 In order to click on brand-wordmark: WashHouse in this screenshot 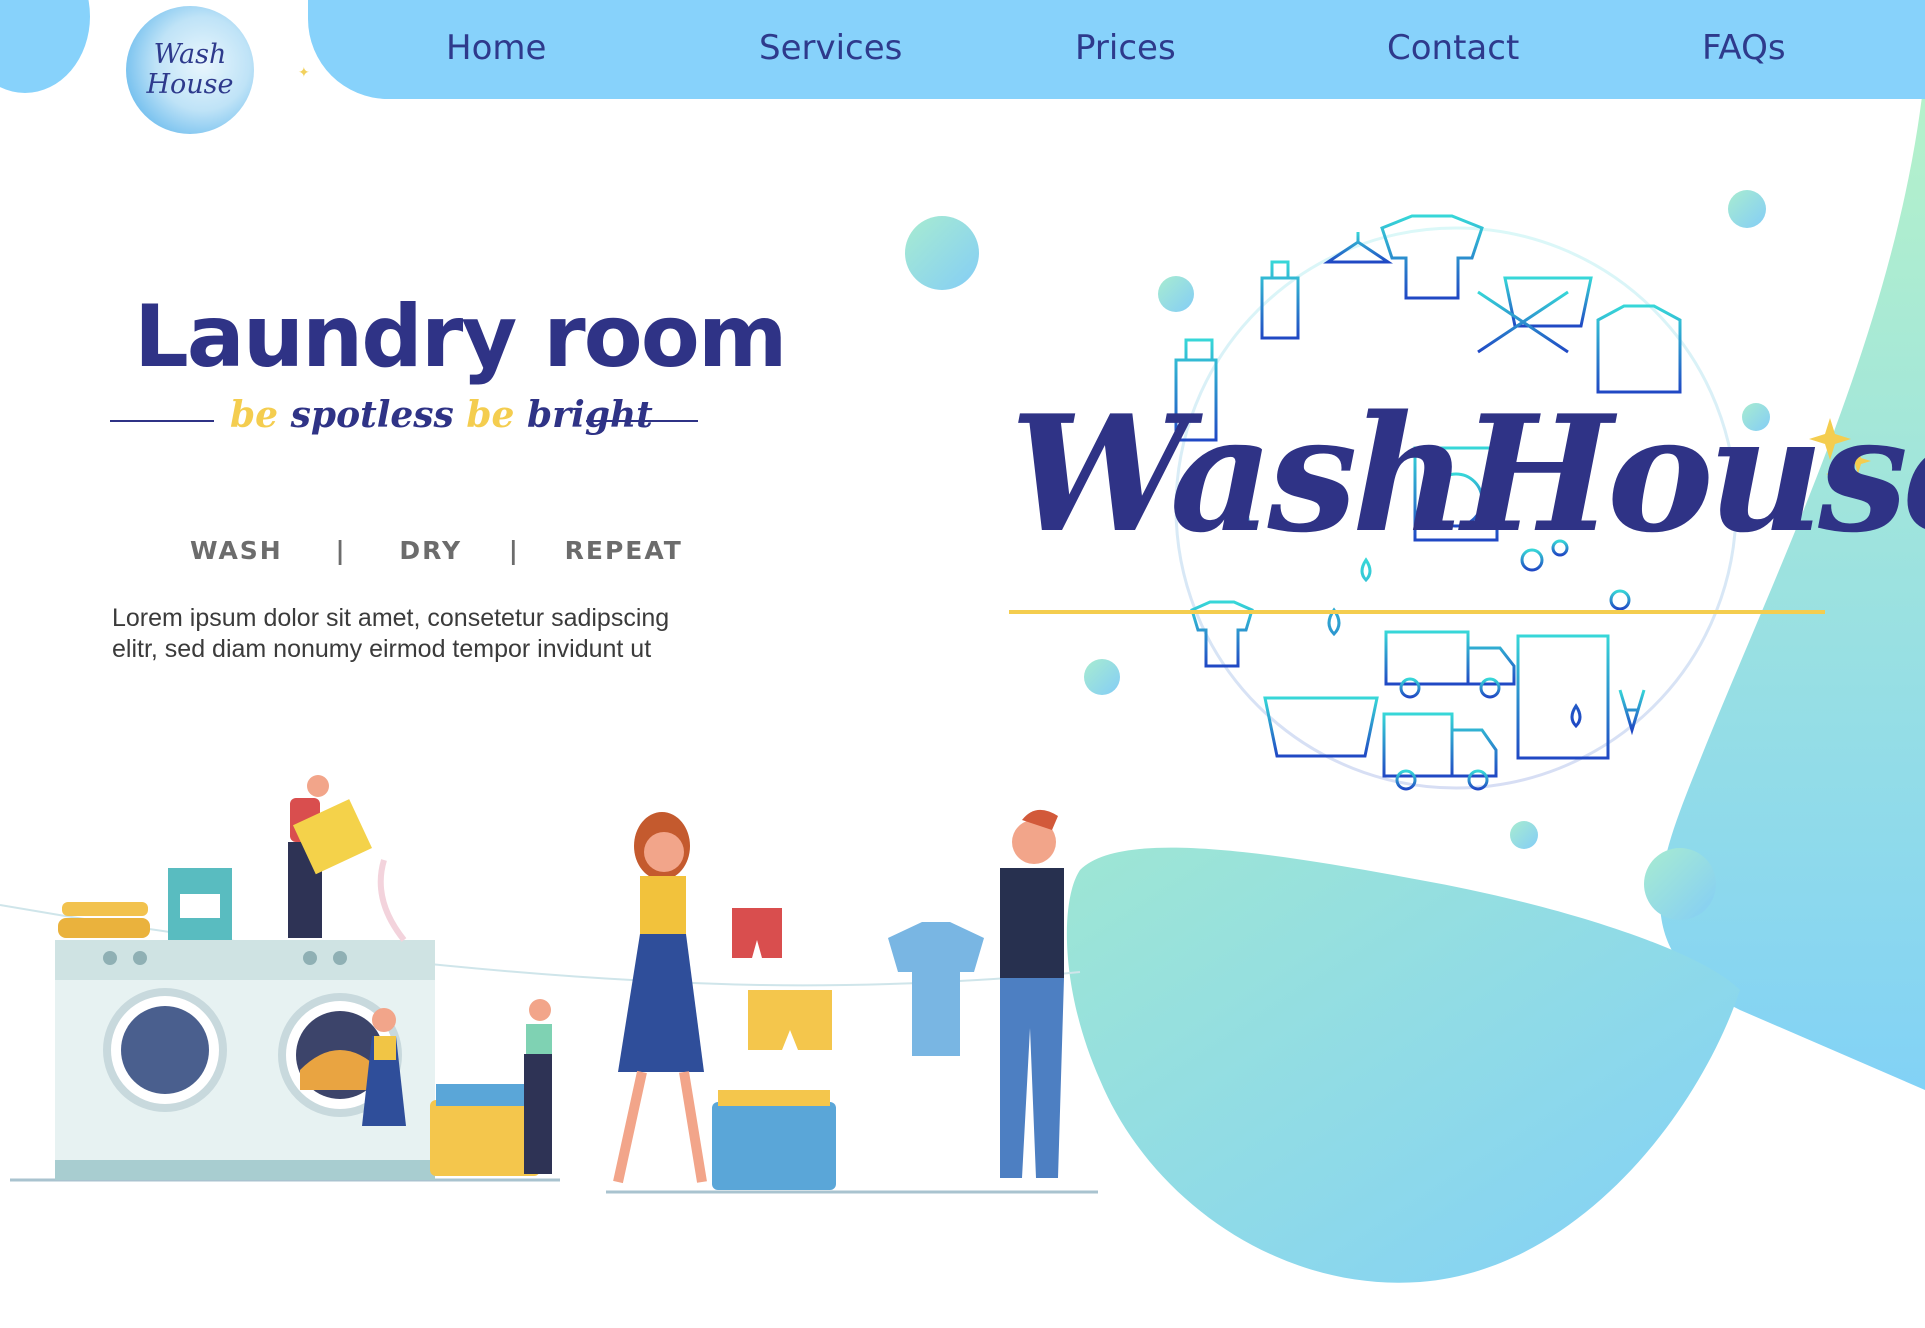, I will do `click(1467, 474)`.